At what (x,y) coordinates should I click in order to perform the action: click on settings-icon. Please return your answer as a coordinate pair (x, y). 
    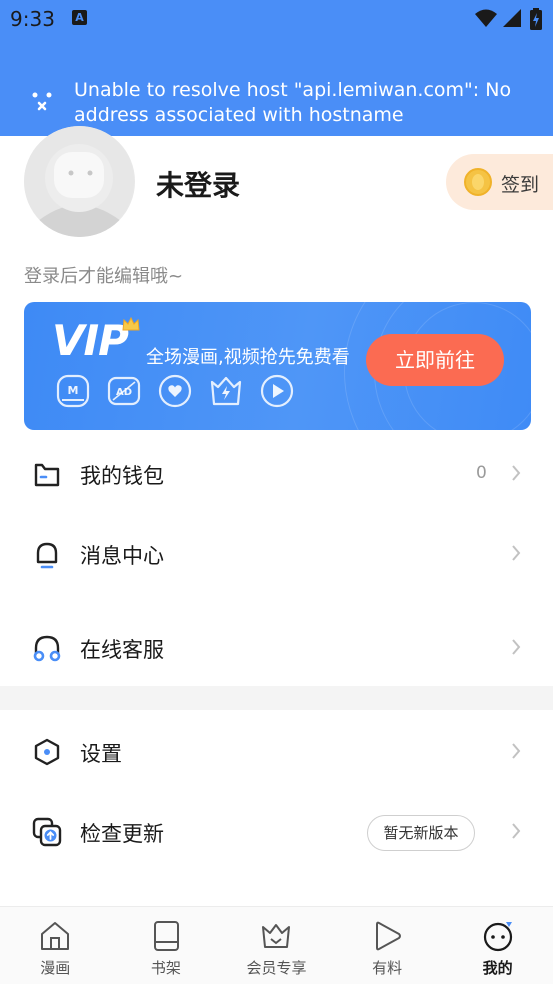
    Looking at the image, I should click on (47, 752).